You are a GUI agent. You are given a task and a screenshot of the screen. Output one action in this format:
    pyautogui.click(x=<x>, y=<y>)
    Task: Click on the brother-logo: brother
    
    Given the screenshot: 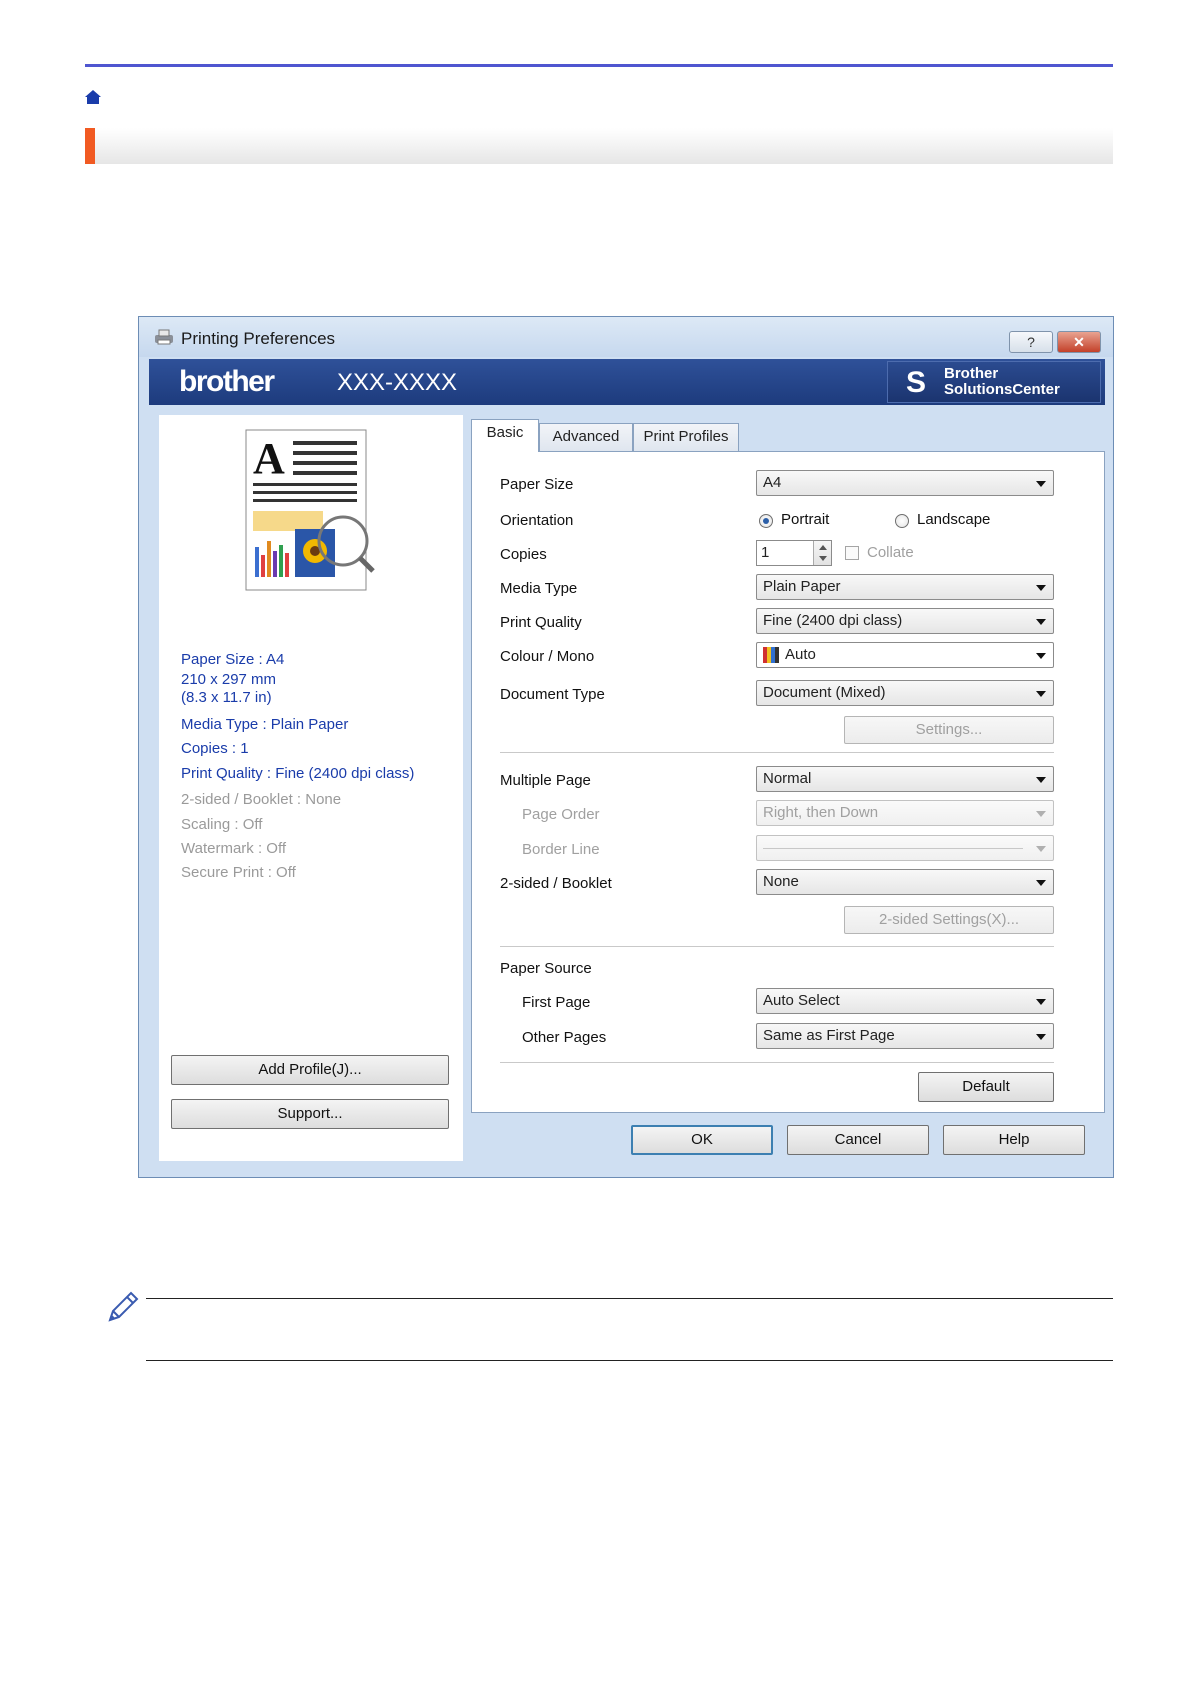 What is the action you would take?
    pyautogui.click(x=227, y=381)
    